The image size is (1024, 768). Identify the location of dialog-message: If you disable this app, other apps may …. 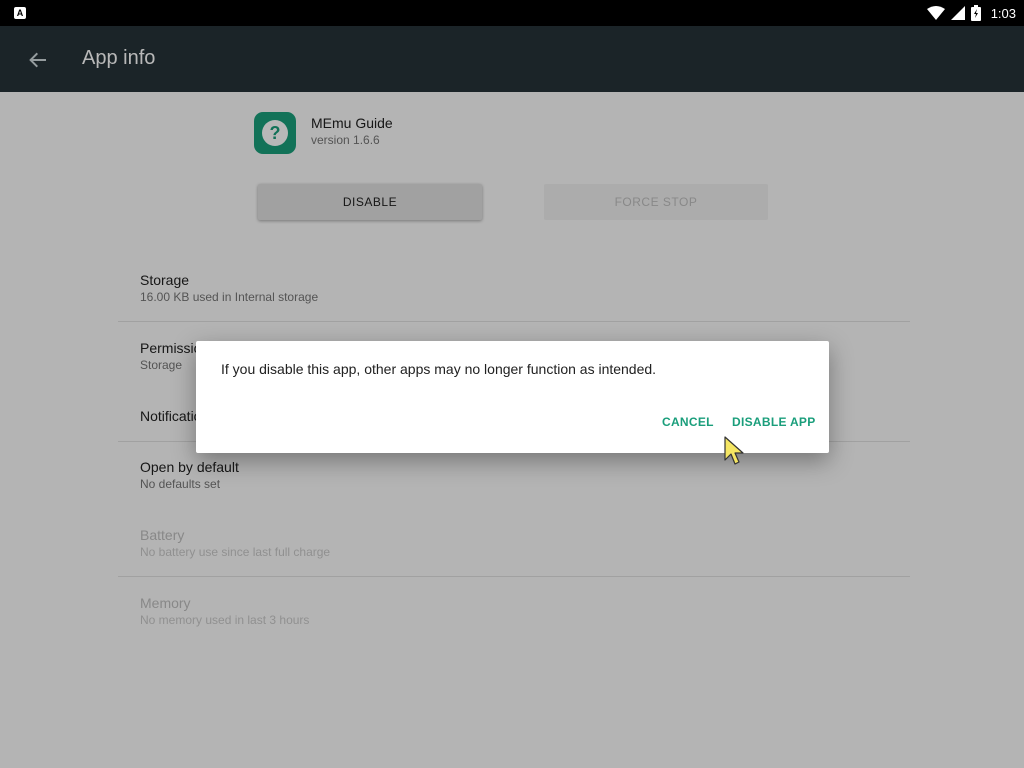
(439, 369).